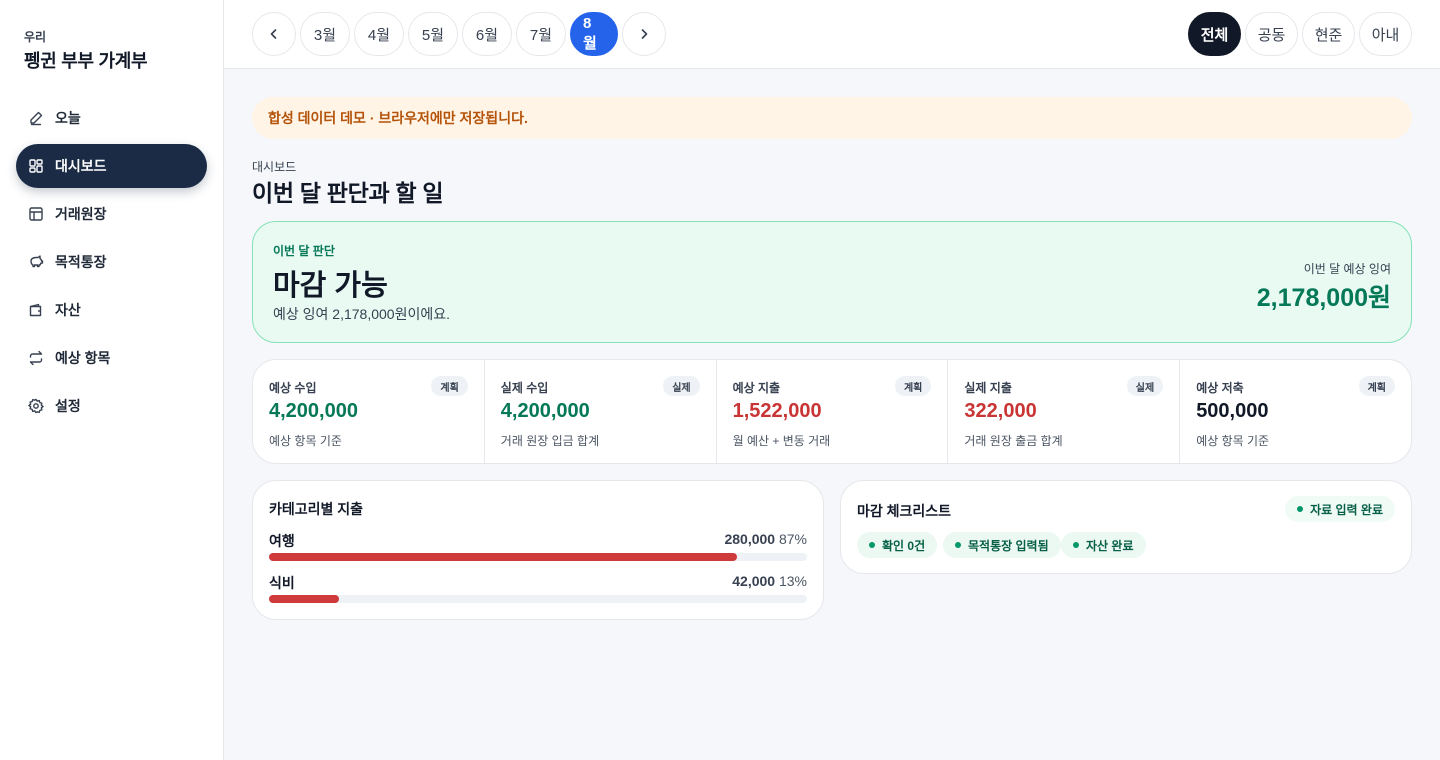 This screenshot has height=760, width=1440. I want to click on scope-hyunjun-button: 현준, so click(1328, 34).